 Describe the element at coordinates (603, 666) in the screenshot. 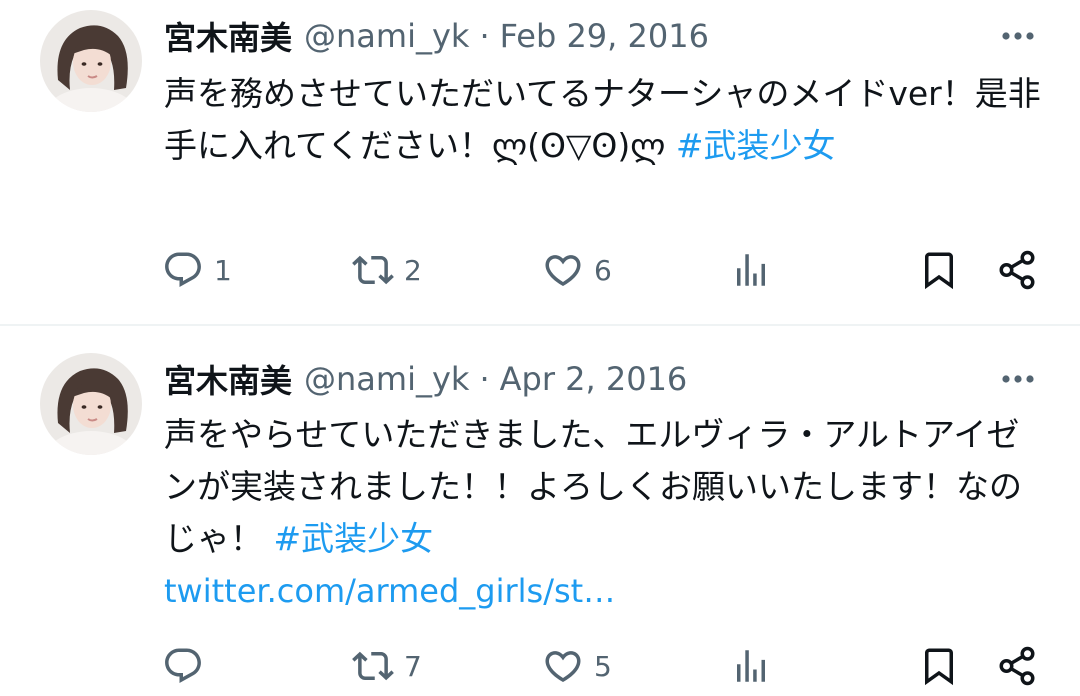

I see `like-count: 5` at that location.